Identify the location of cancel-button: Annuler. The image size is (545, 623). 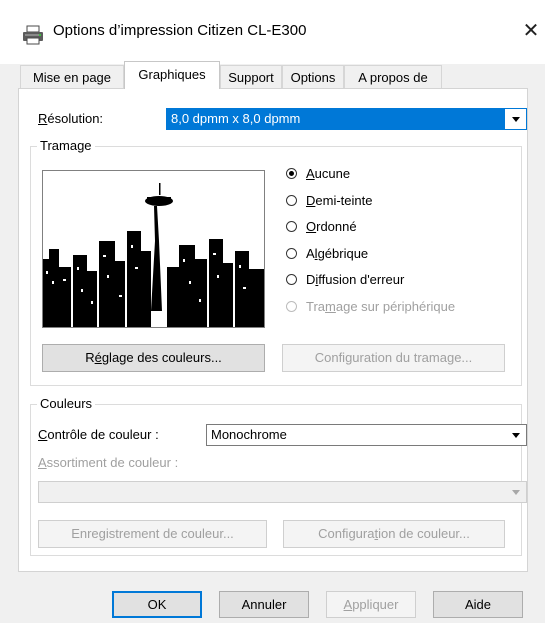
(264, 604).